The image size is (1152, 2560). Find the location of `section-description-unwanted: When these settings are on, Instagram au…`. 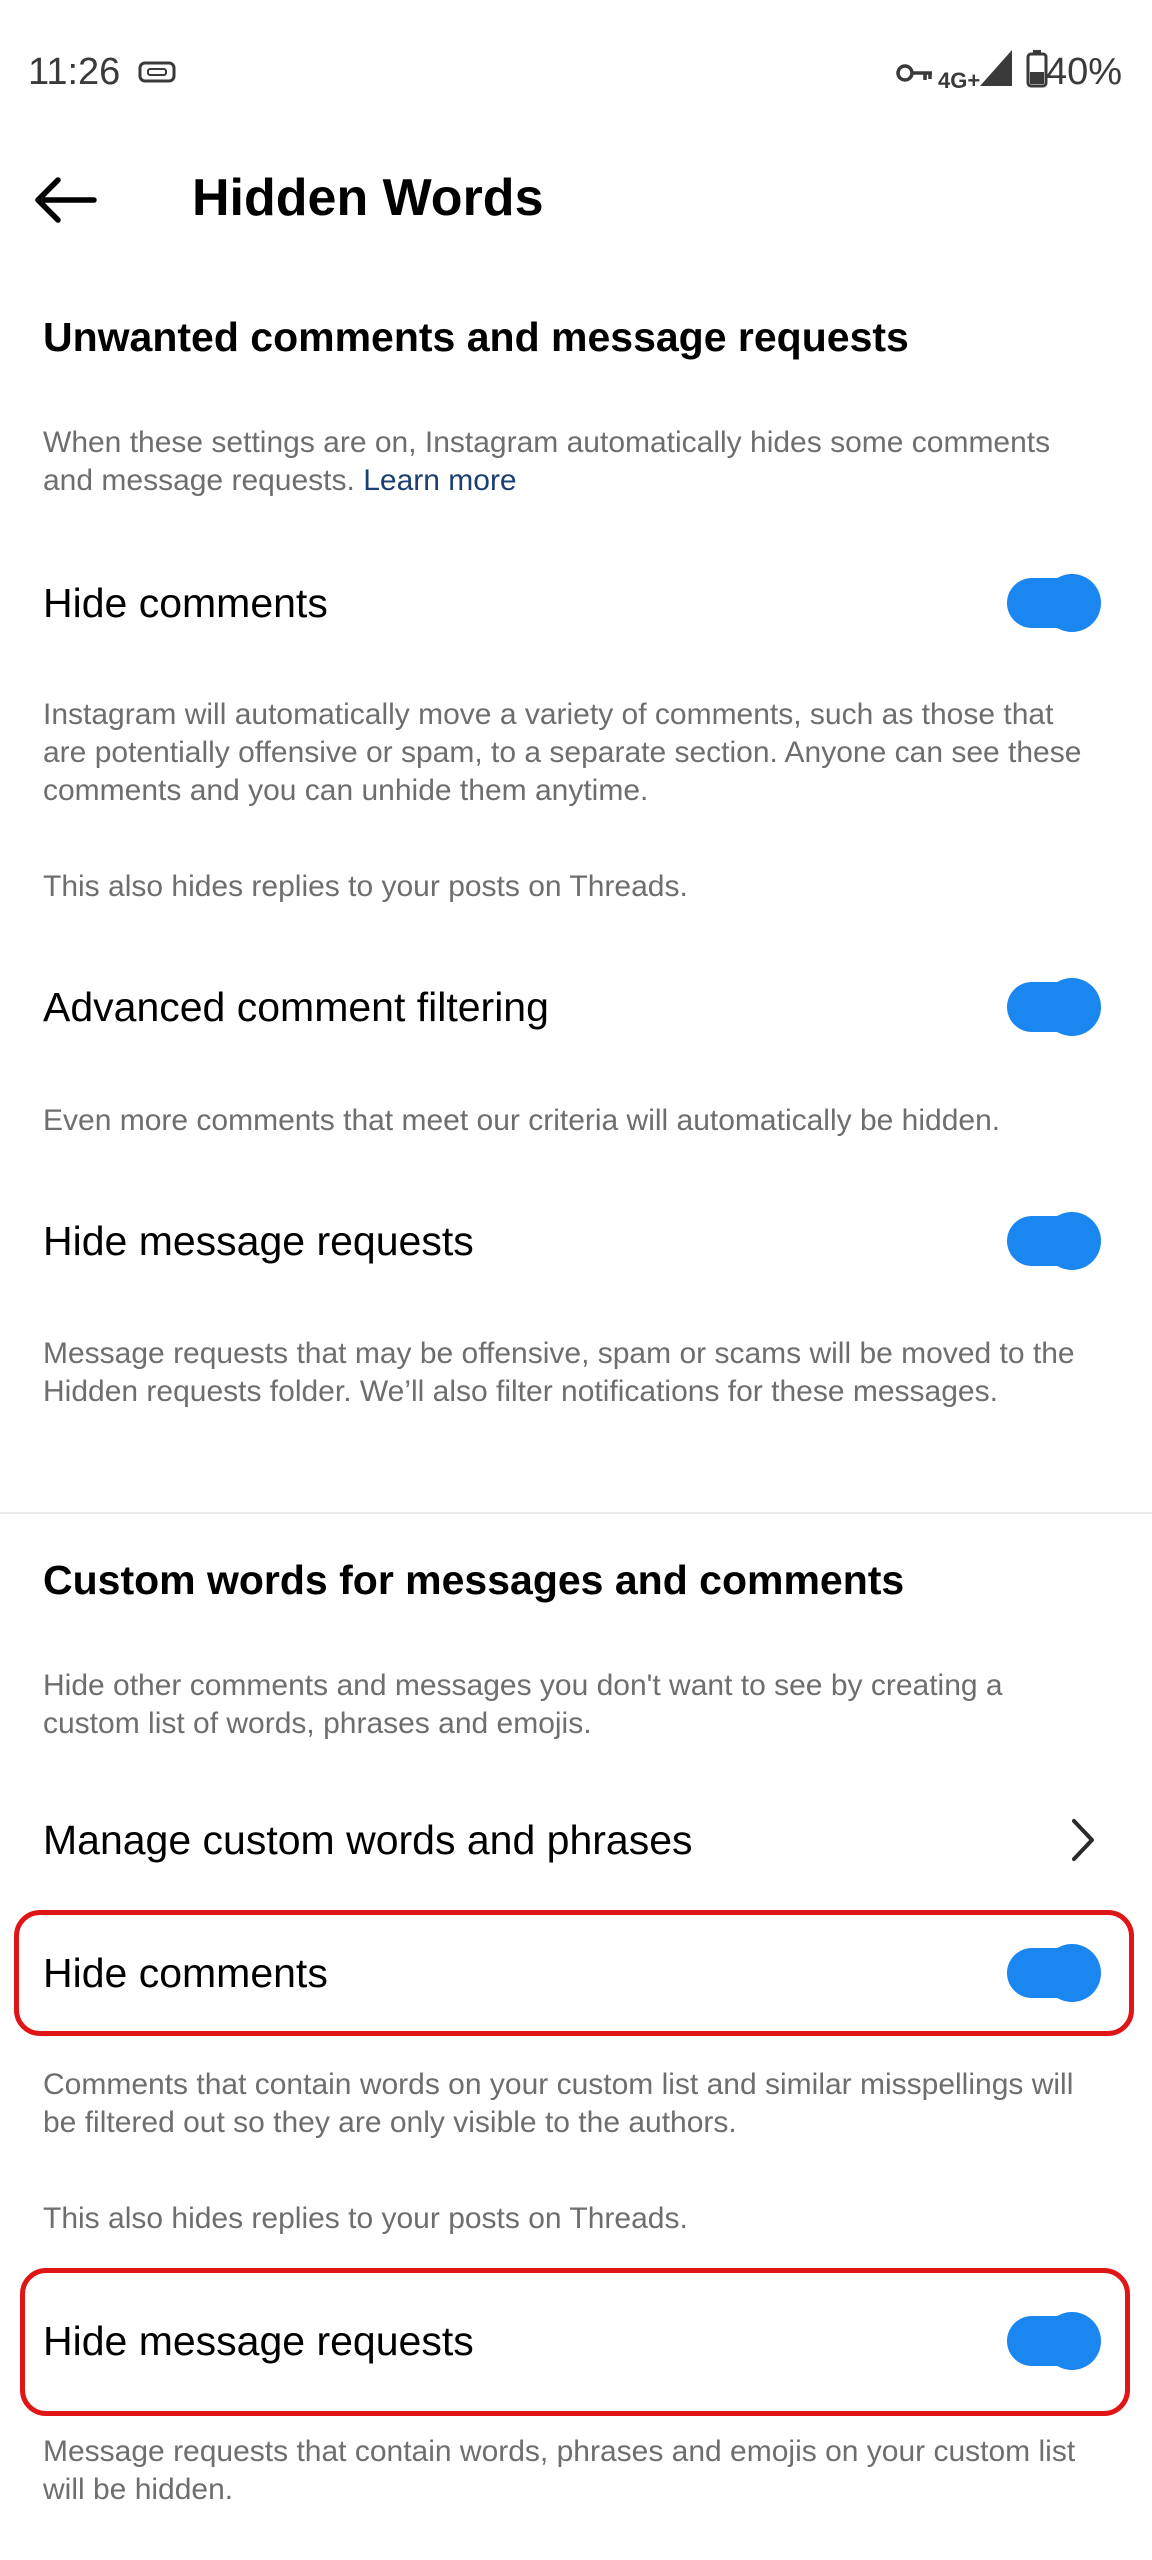

section-description-unwanted: When these settings are on, Instagram au… is located at coordinates (563, 462).